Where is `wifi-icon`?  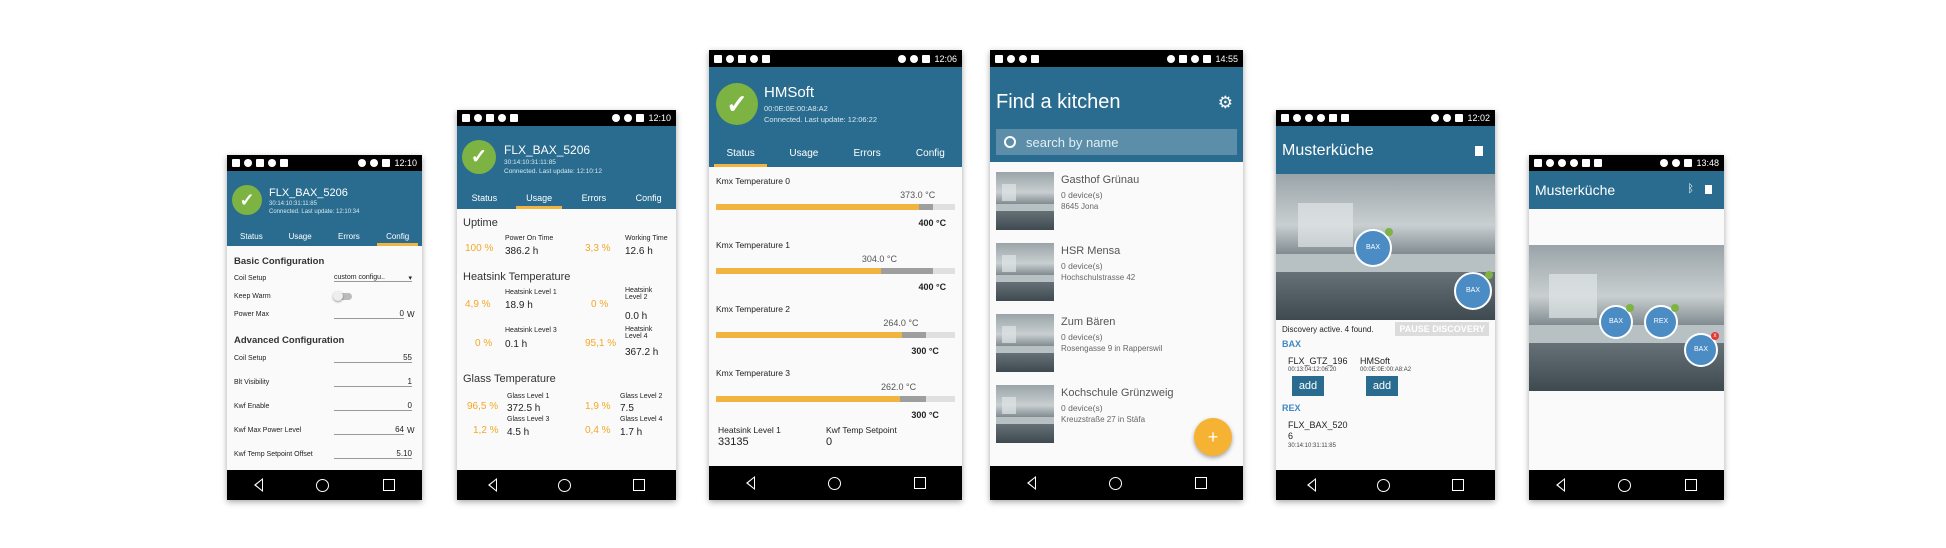
wifi-icon is located at coordinates (628, 118).